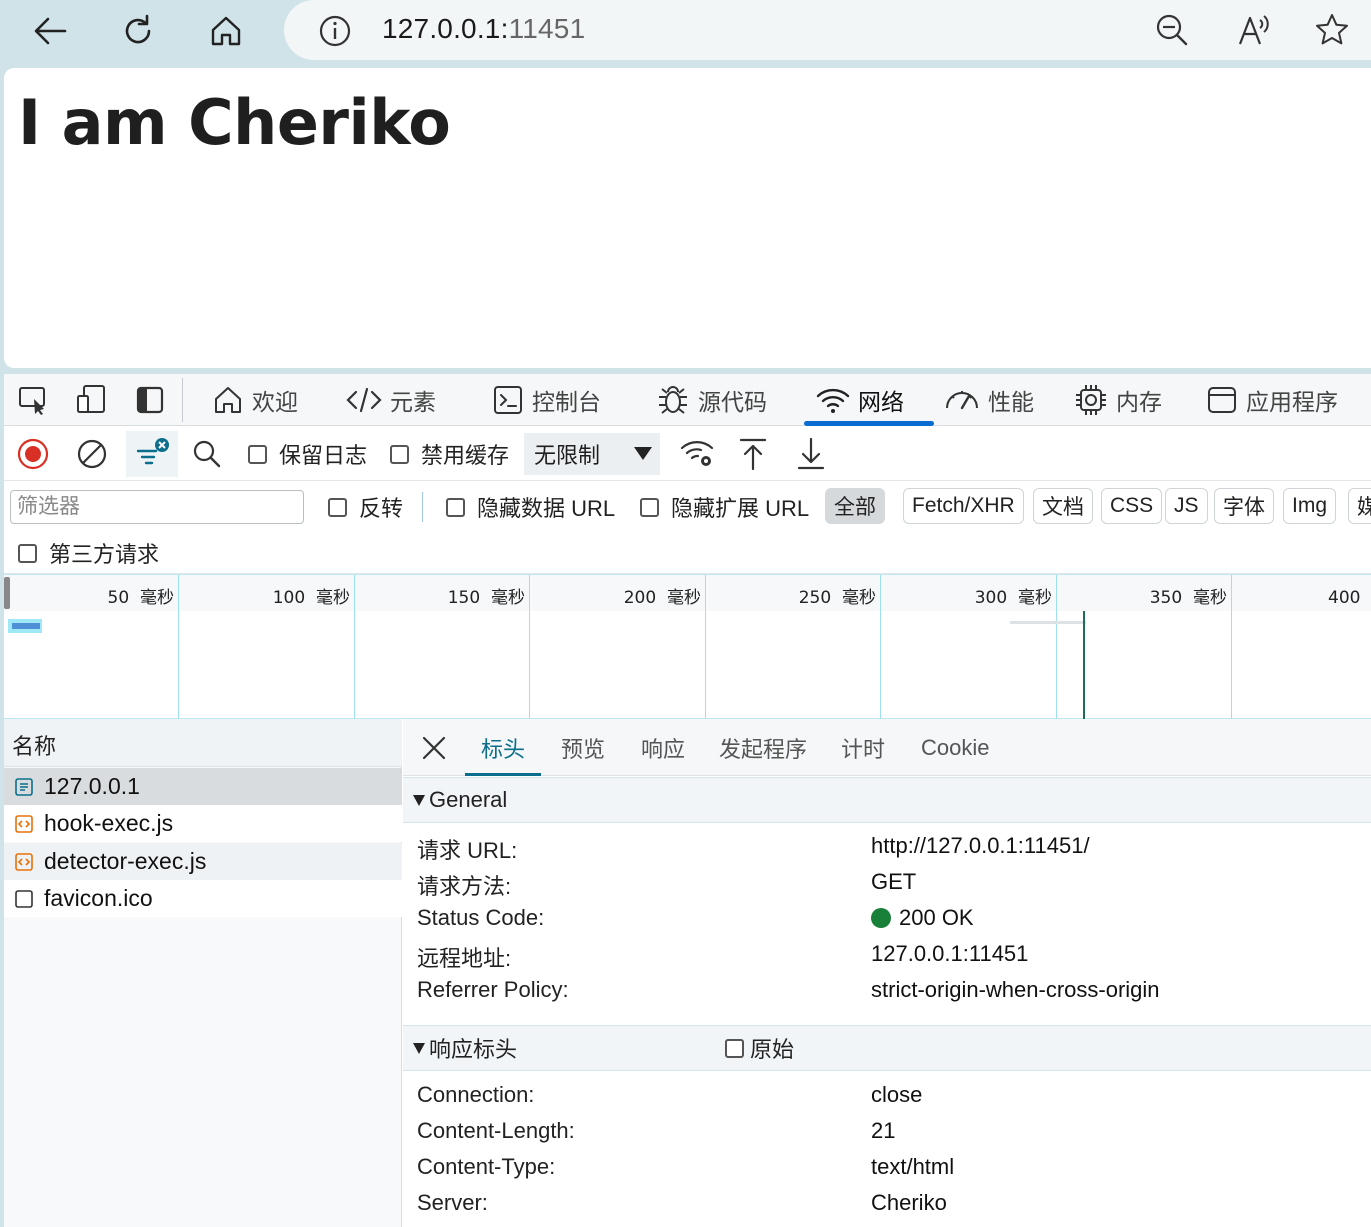 Image resolution: width=1371 pixels, height=1227 pixels. I want to click on filter-clear-icon, so click(152, 451).